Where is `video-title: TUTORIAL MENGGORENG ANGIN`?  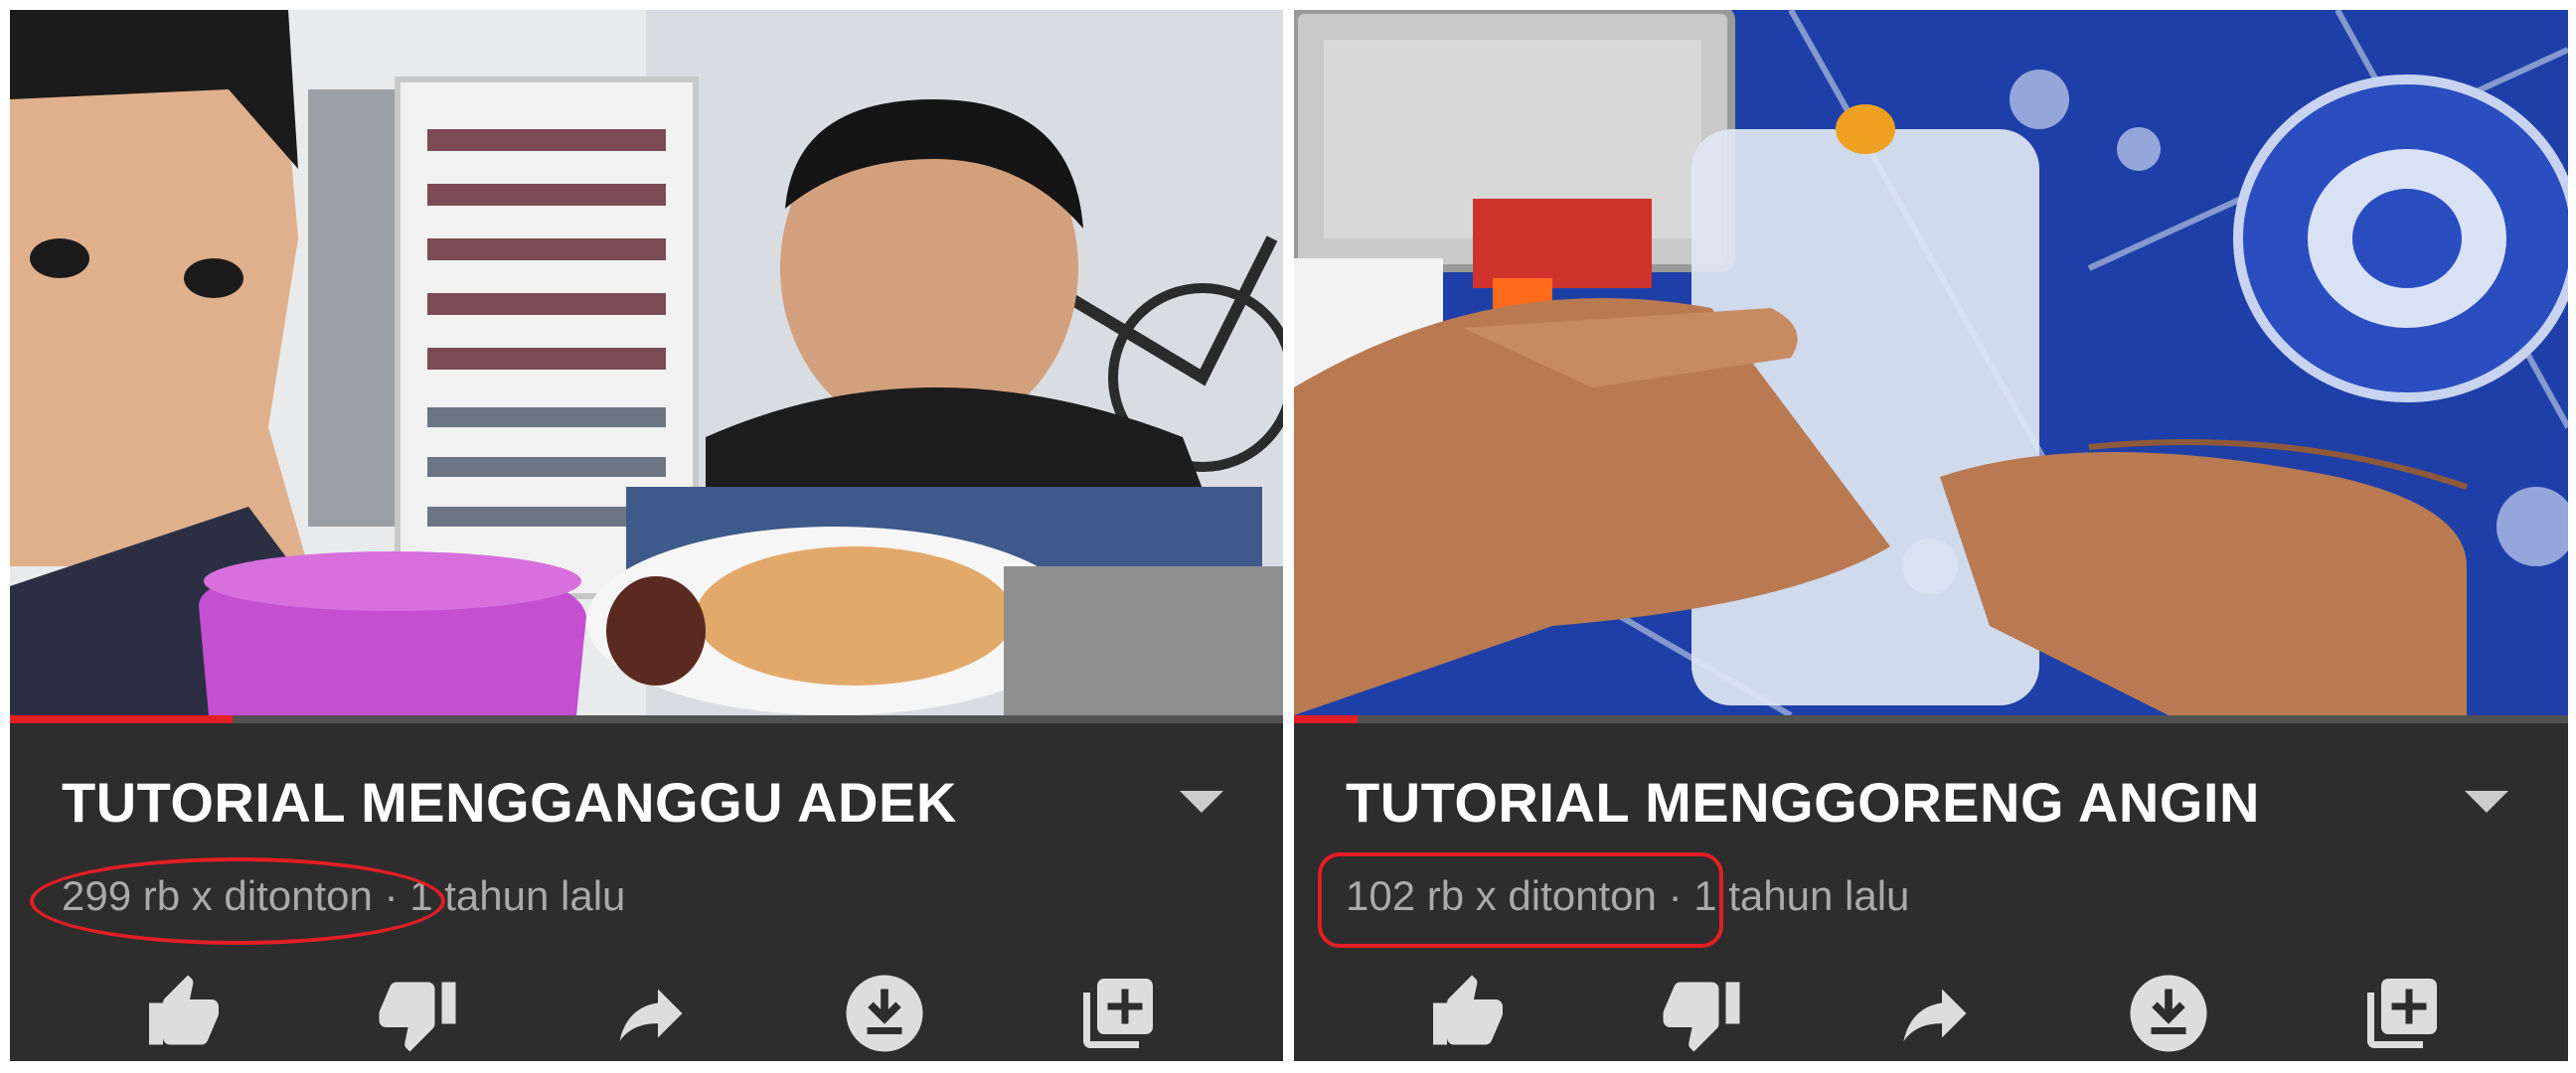 video-title: TUTORIAL MENGGORENG ANGIN is located at coordinates (1803, 802).